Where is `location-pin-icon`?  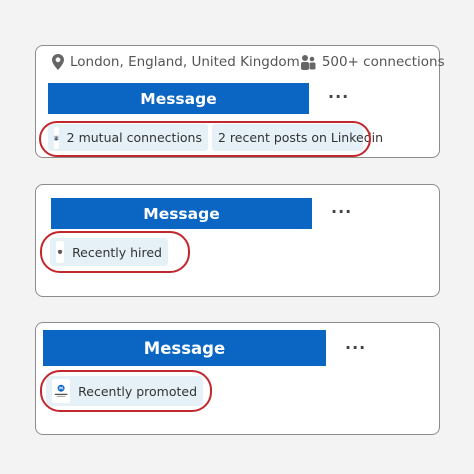
location-pin-icon is located at coordinates (58, 62).